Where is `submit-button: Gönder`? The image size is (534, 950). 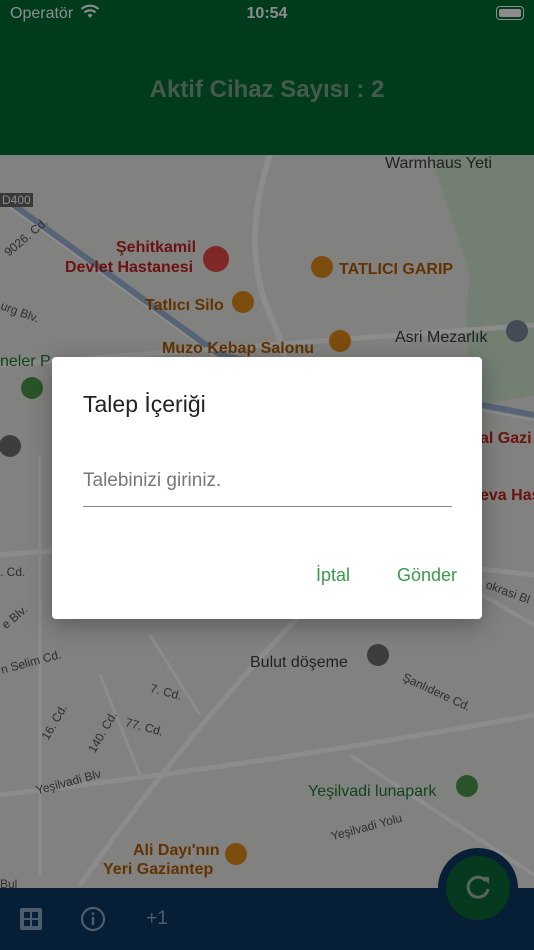
submit-button: Gönder is located at coordinates (427, 575).